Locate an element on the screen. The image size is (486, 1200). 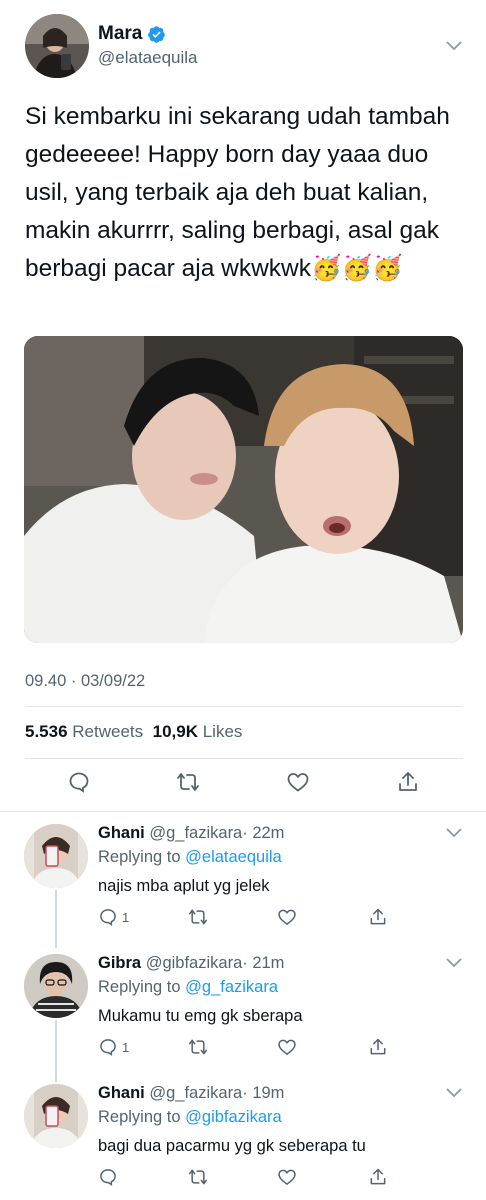
section-separator is located at coordinates (243, 811).